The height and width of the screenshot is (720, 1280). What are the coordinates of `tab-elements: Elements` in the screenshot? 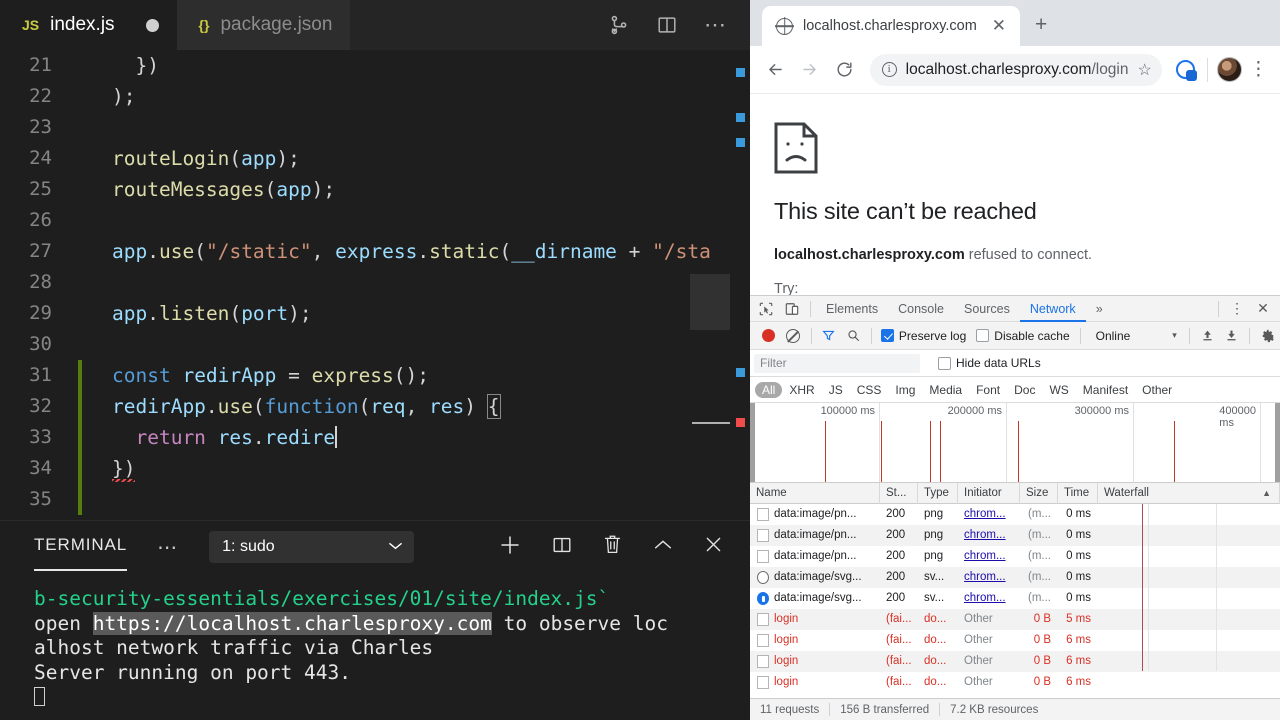 It's located at (852, 309).